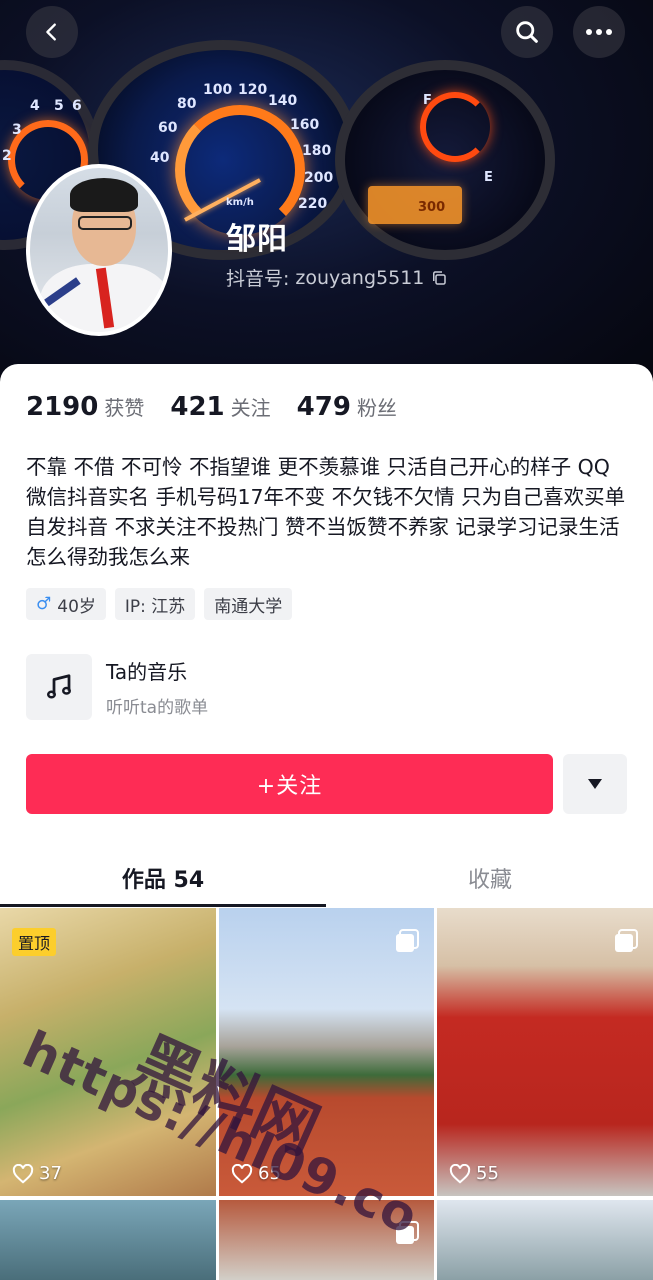  What do you see at coordinates (474, 1173) in the screenshot?
I see `like-count: 55` at bounding box center [474, 1173].